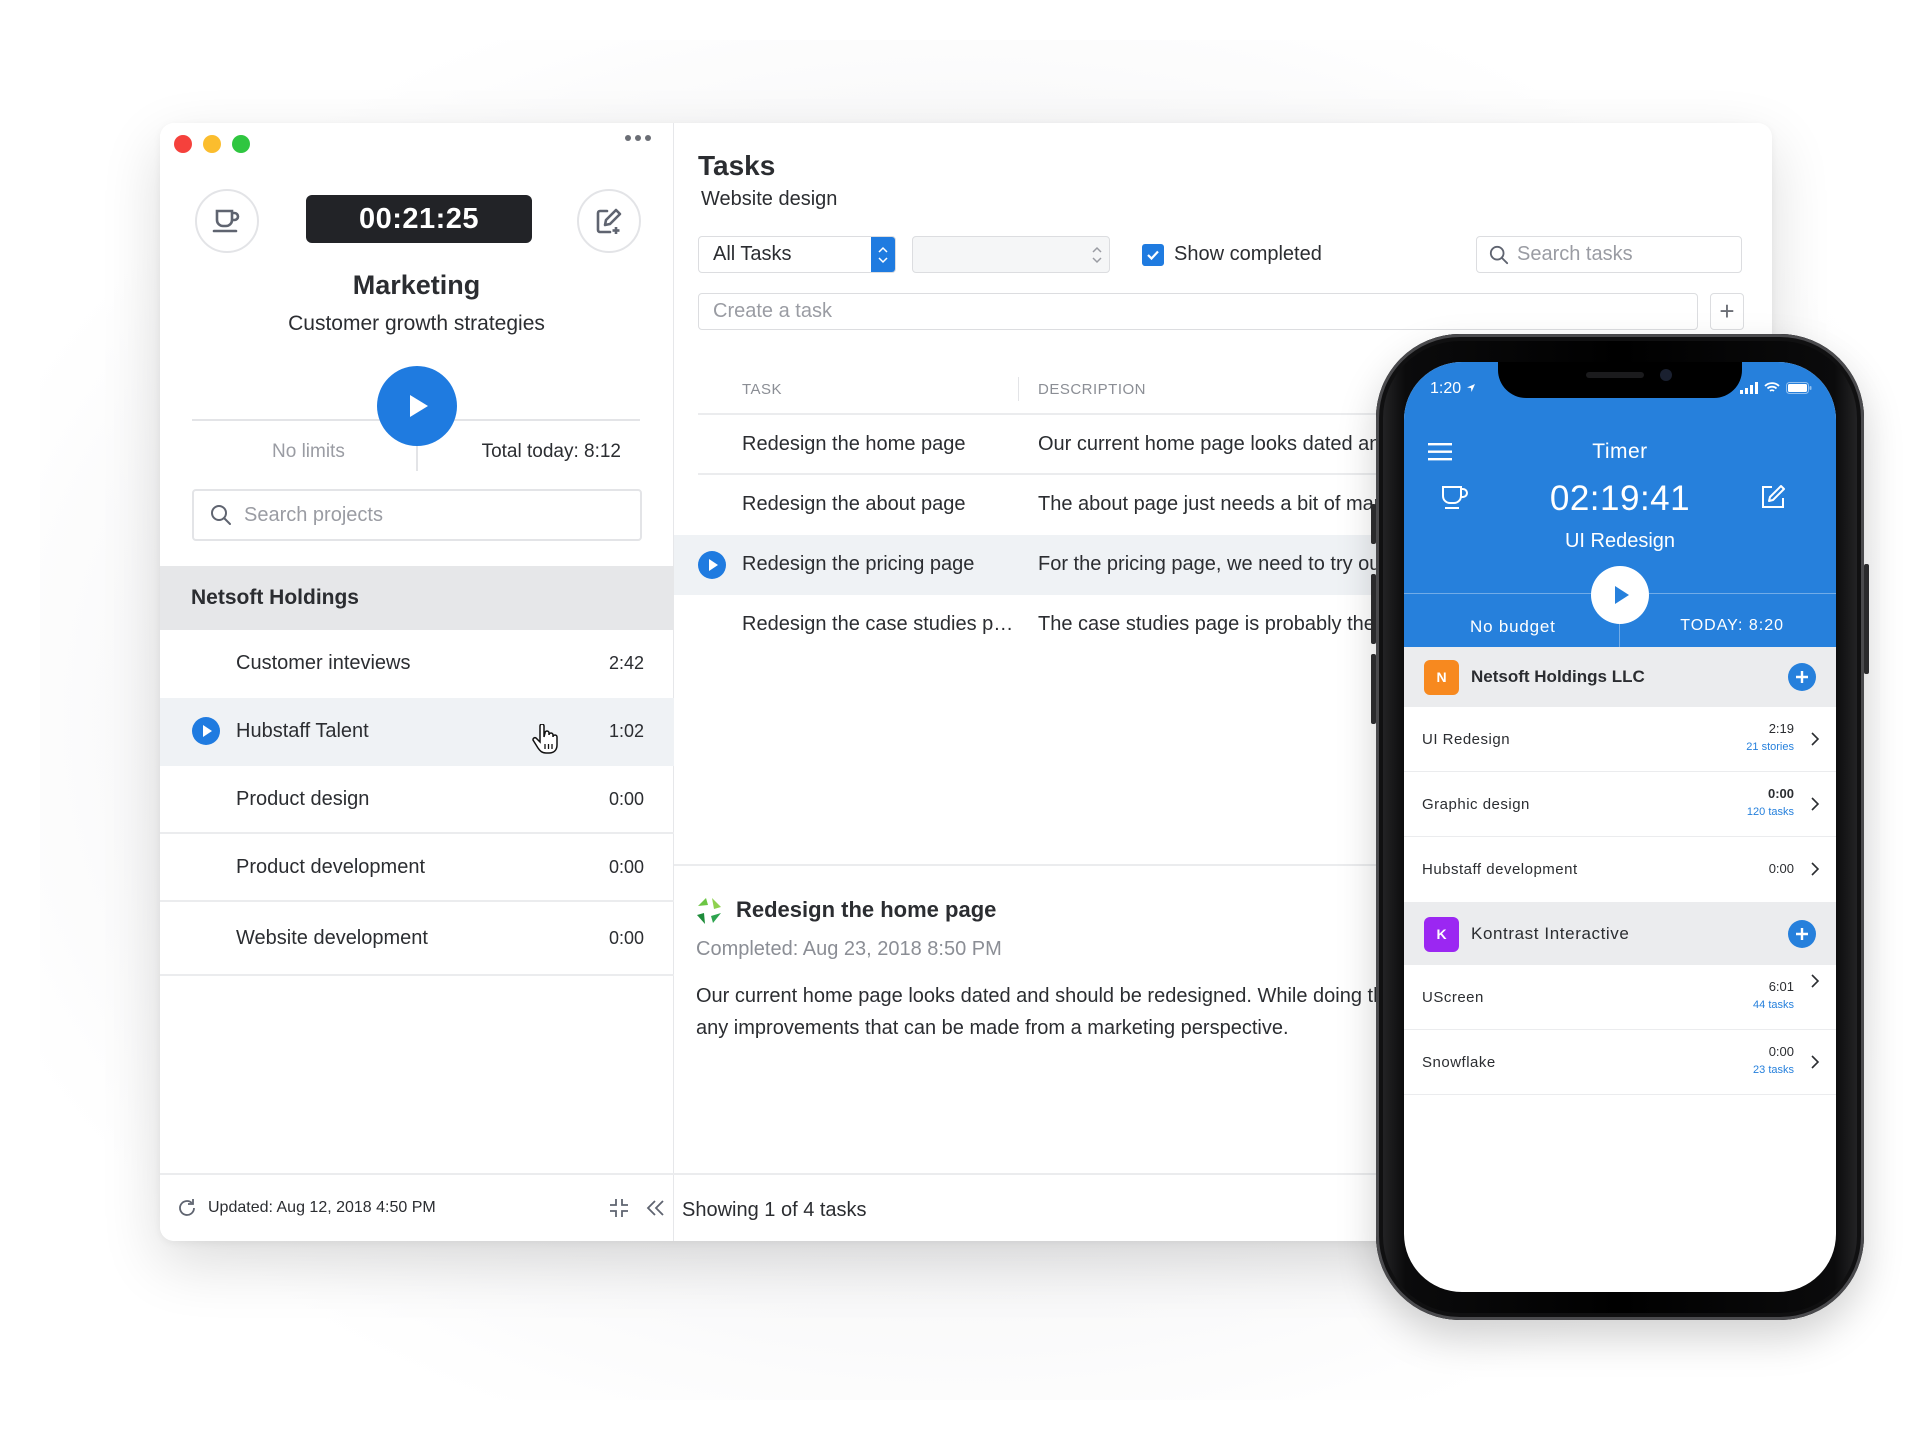  I want to click on mobile-project-row: Hubstaff development 0:00, so click(1620, 870).